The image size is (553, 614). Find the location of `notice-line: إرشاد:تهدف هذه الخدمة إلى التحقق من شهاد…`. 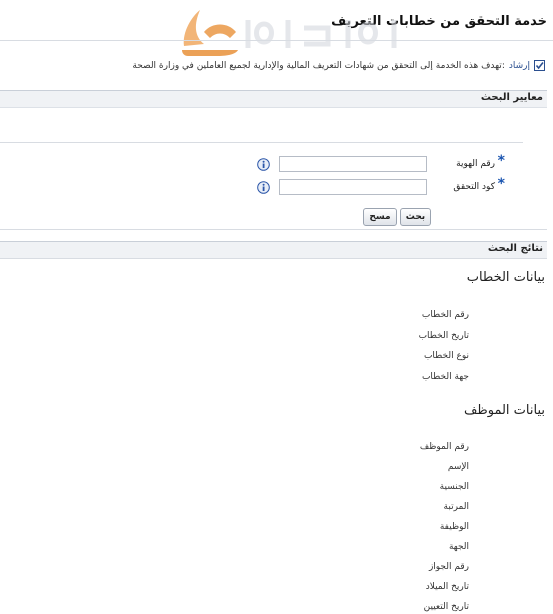

notice-line: إرشاد:تهدف هذه الخدمة إلى التحقق من شهاد… is located at coordinates (338, 65).